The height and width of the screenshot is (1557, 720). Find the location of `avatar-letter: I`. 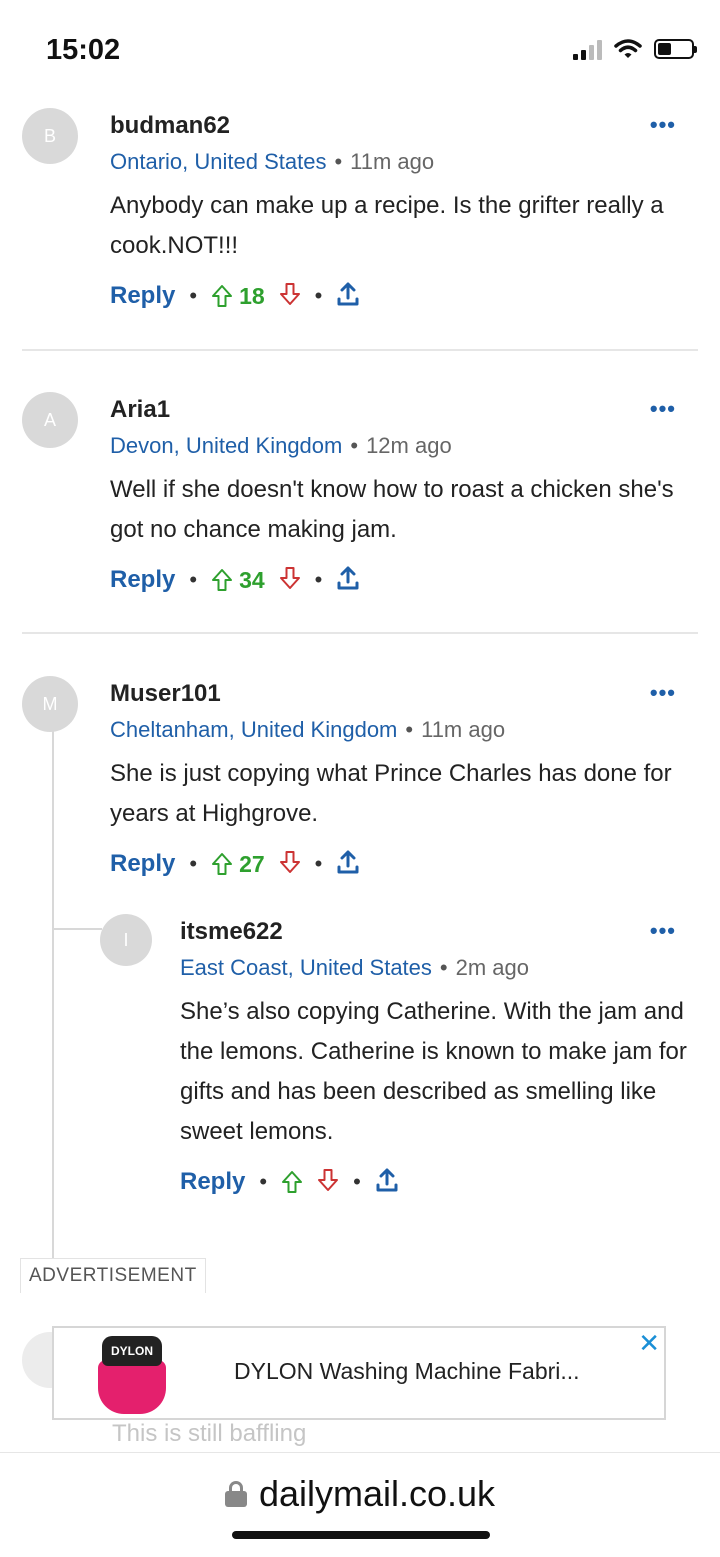

avatar-letter: I is located at coordinates (126, 939).